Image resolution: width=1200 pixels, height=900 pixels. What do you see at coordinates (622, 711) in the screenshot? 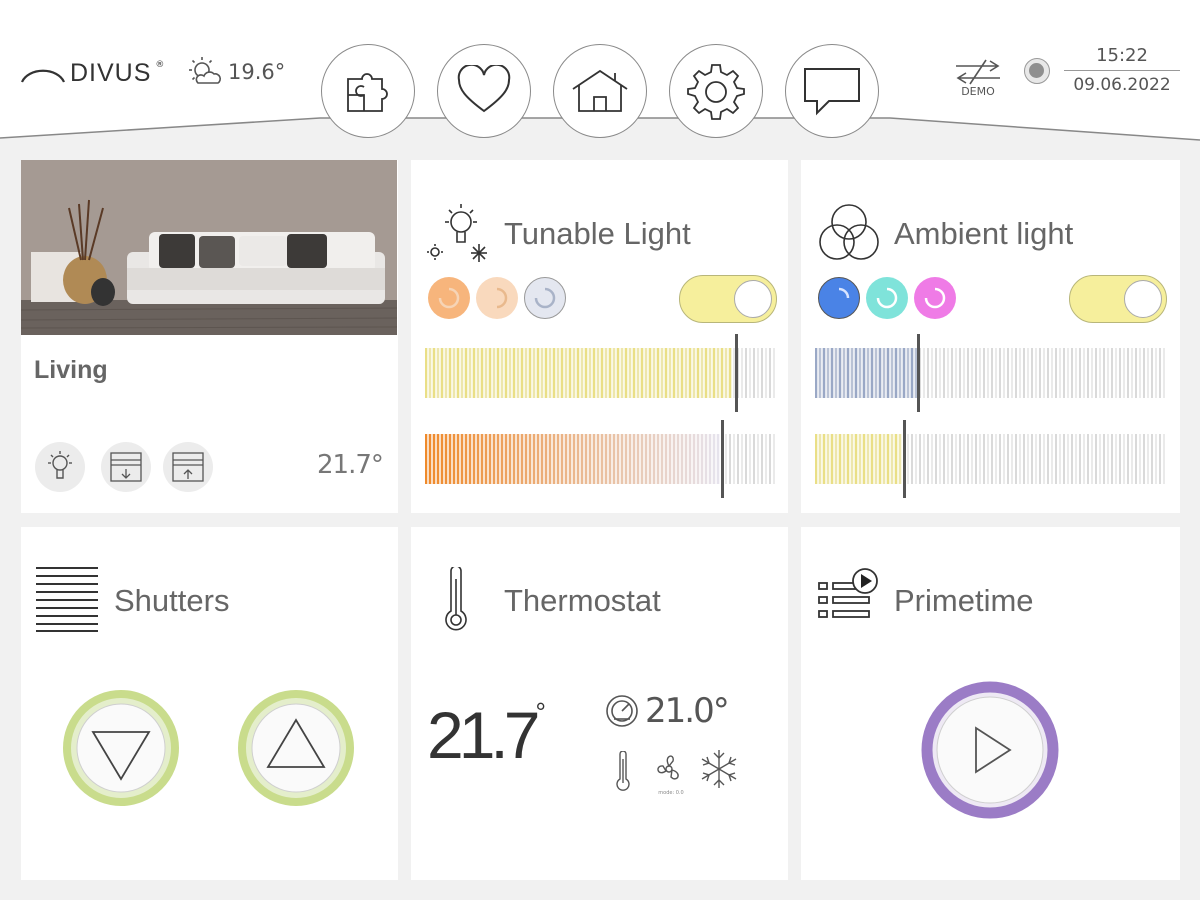
I see `gauge-icon` at bounding box center [622, 711].